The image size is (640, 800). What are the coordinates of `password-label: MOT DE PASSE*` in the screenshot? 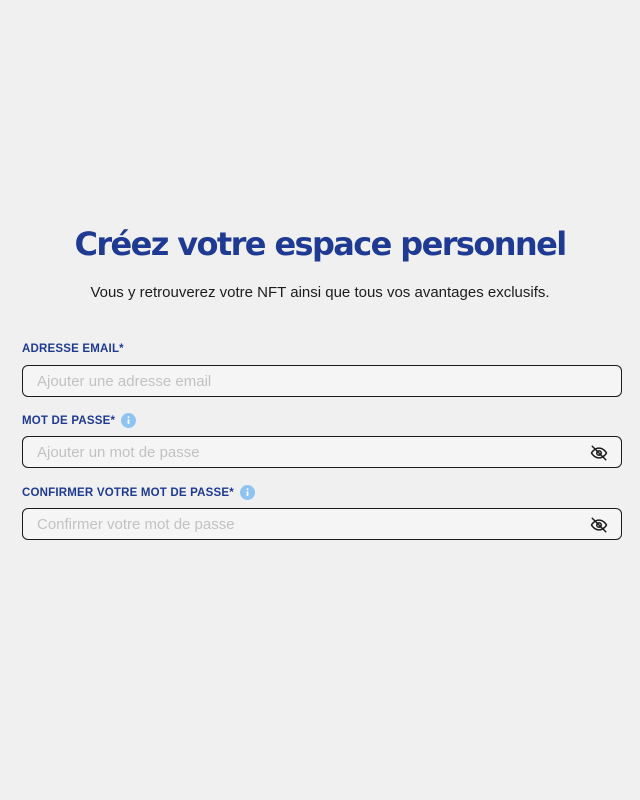 It's located at (79, 420).